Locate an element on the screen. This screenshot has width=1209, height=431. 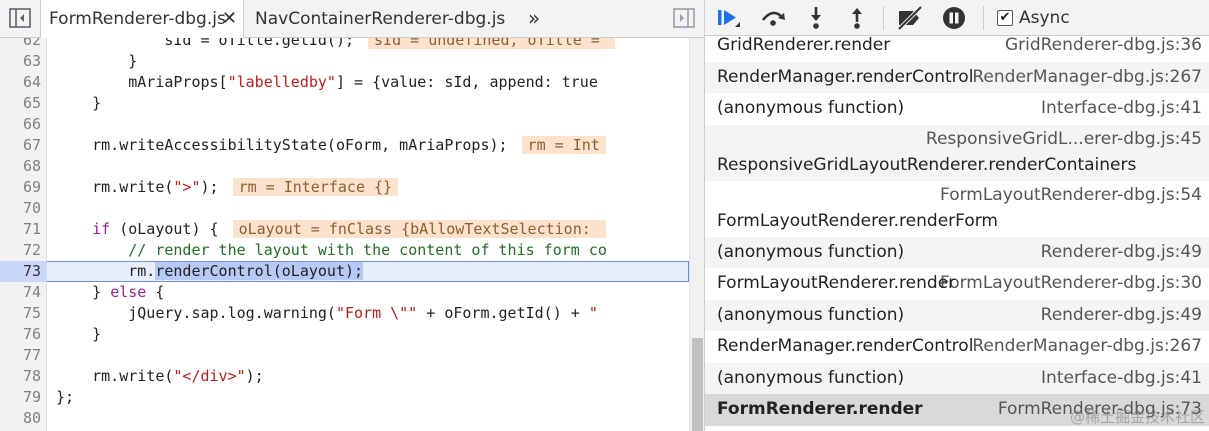
toggle-debugger-icon is located at coordinates (684, 18).